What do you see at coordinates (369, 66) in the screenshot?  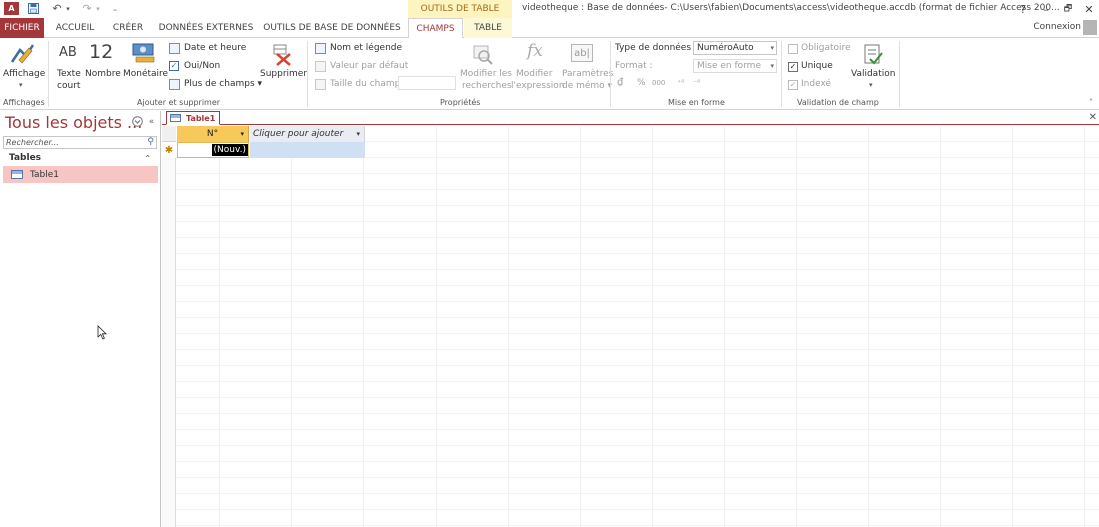 I see `default-value-button: Valeur par défaut` at bounding box center [369, 66].